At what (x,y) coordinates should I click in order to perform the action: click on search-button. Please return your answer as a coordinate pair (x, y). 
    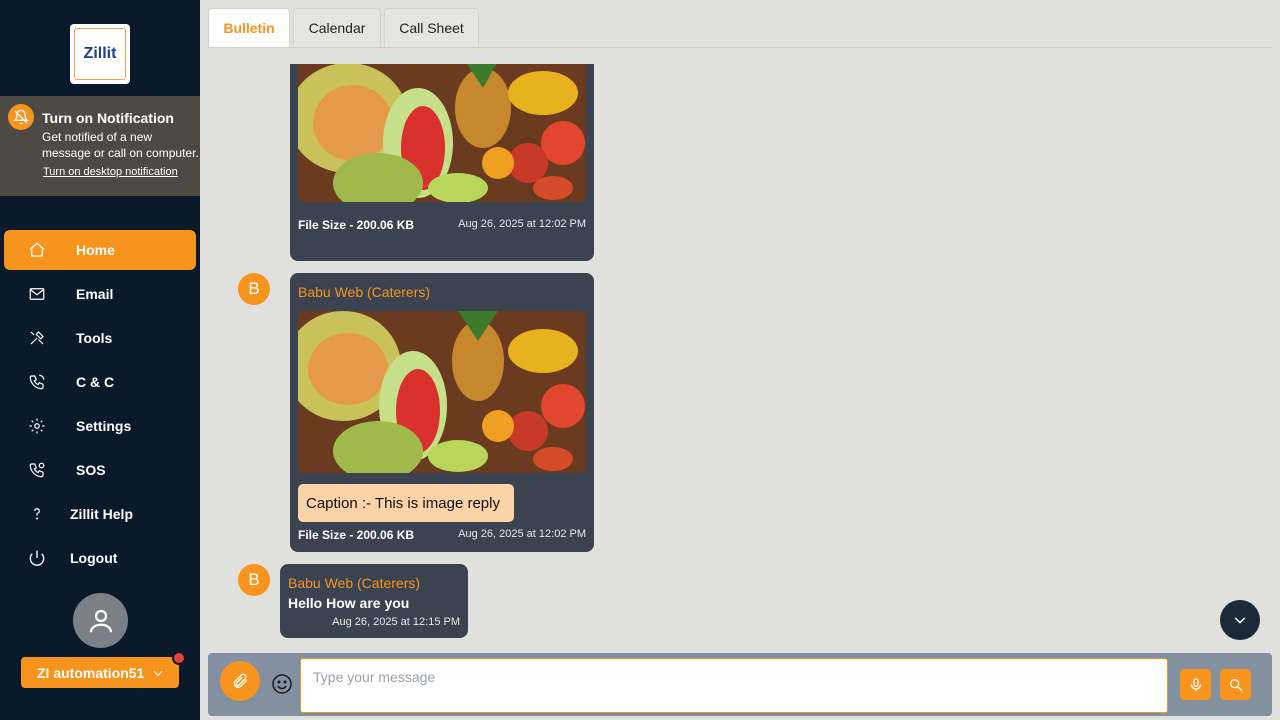
    Looking at the image, I should click on (1235, 684).